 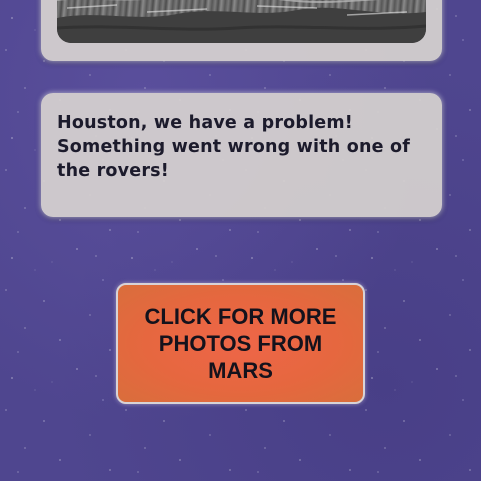 I want to click on photo-card, so click(x=241, y=30).